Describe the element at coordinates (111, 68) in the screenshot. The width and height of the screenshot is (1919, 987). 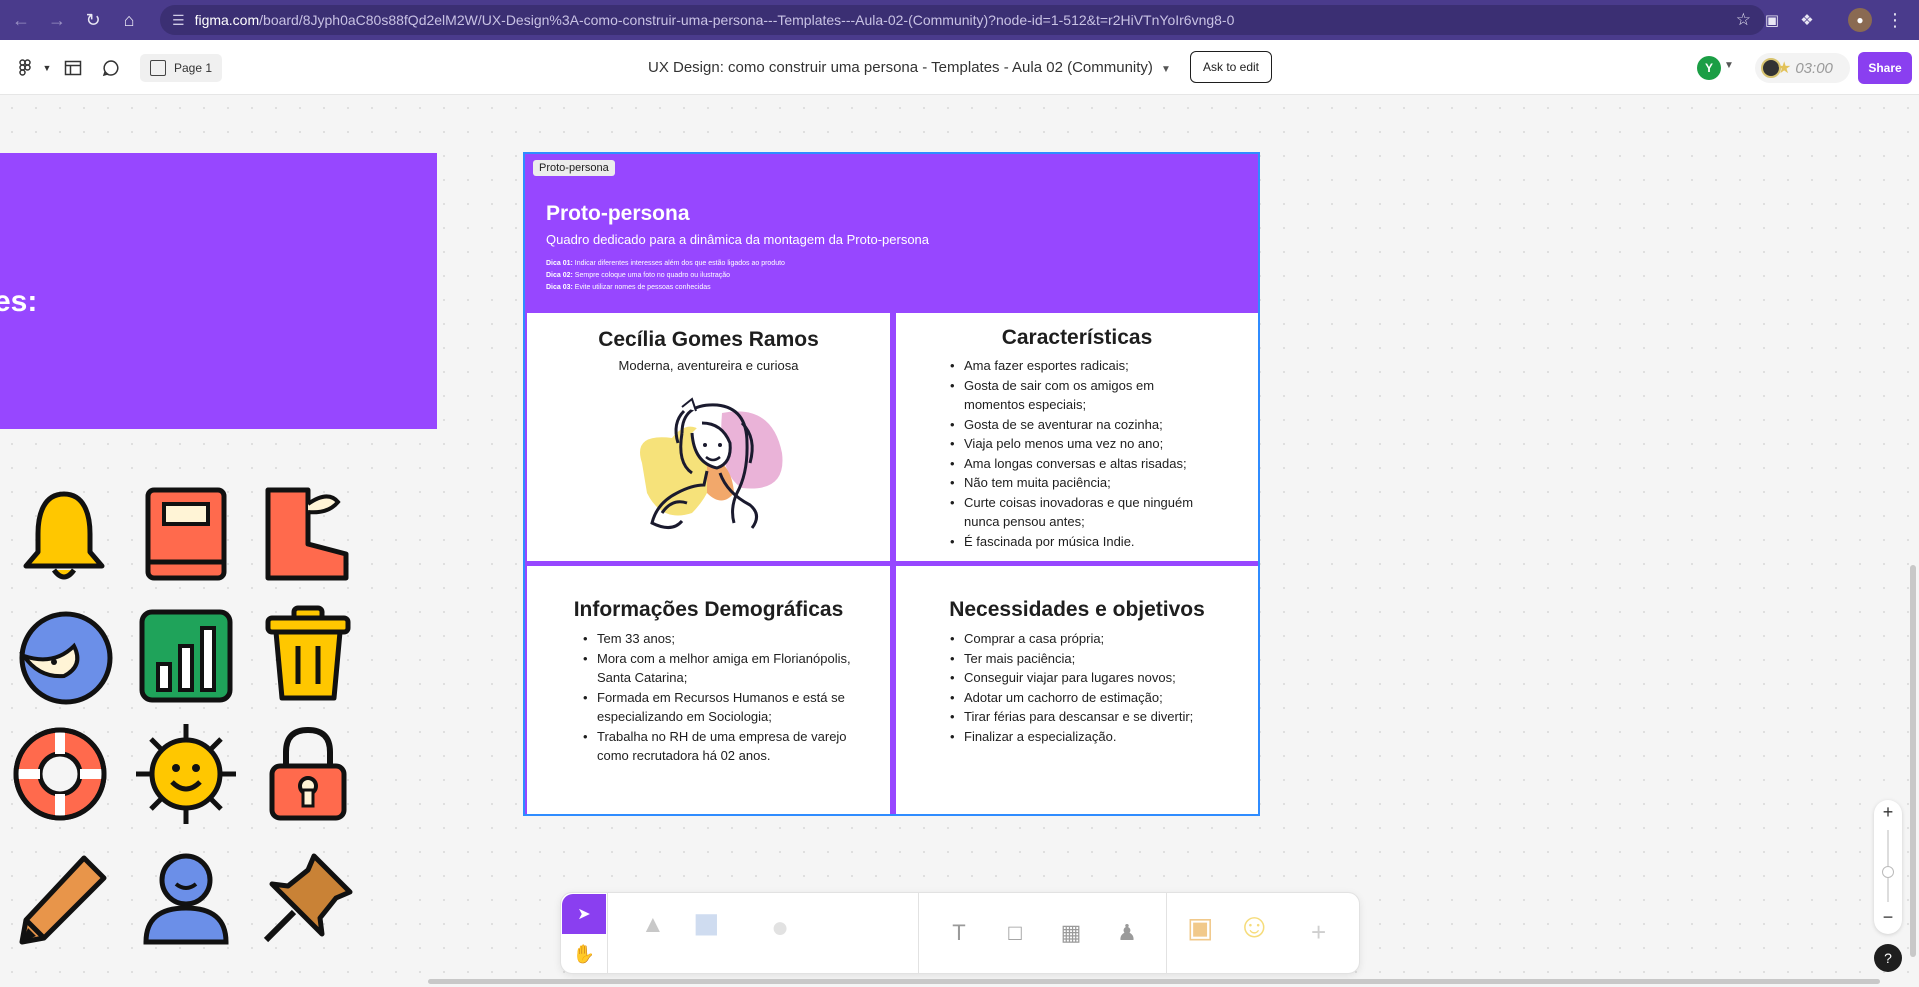
I see `comment-icon` at that location.